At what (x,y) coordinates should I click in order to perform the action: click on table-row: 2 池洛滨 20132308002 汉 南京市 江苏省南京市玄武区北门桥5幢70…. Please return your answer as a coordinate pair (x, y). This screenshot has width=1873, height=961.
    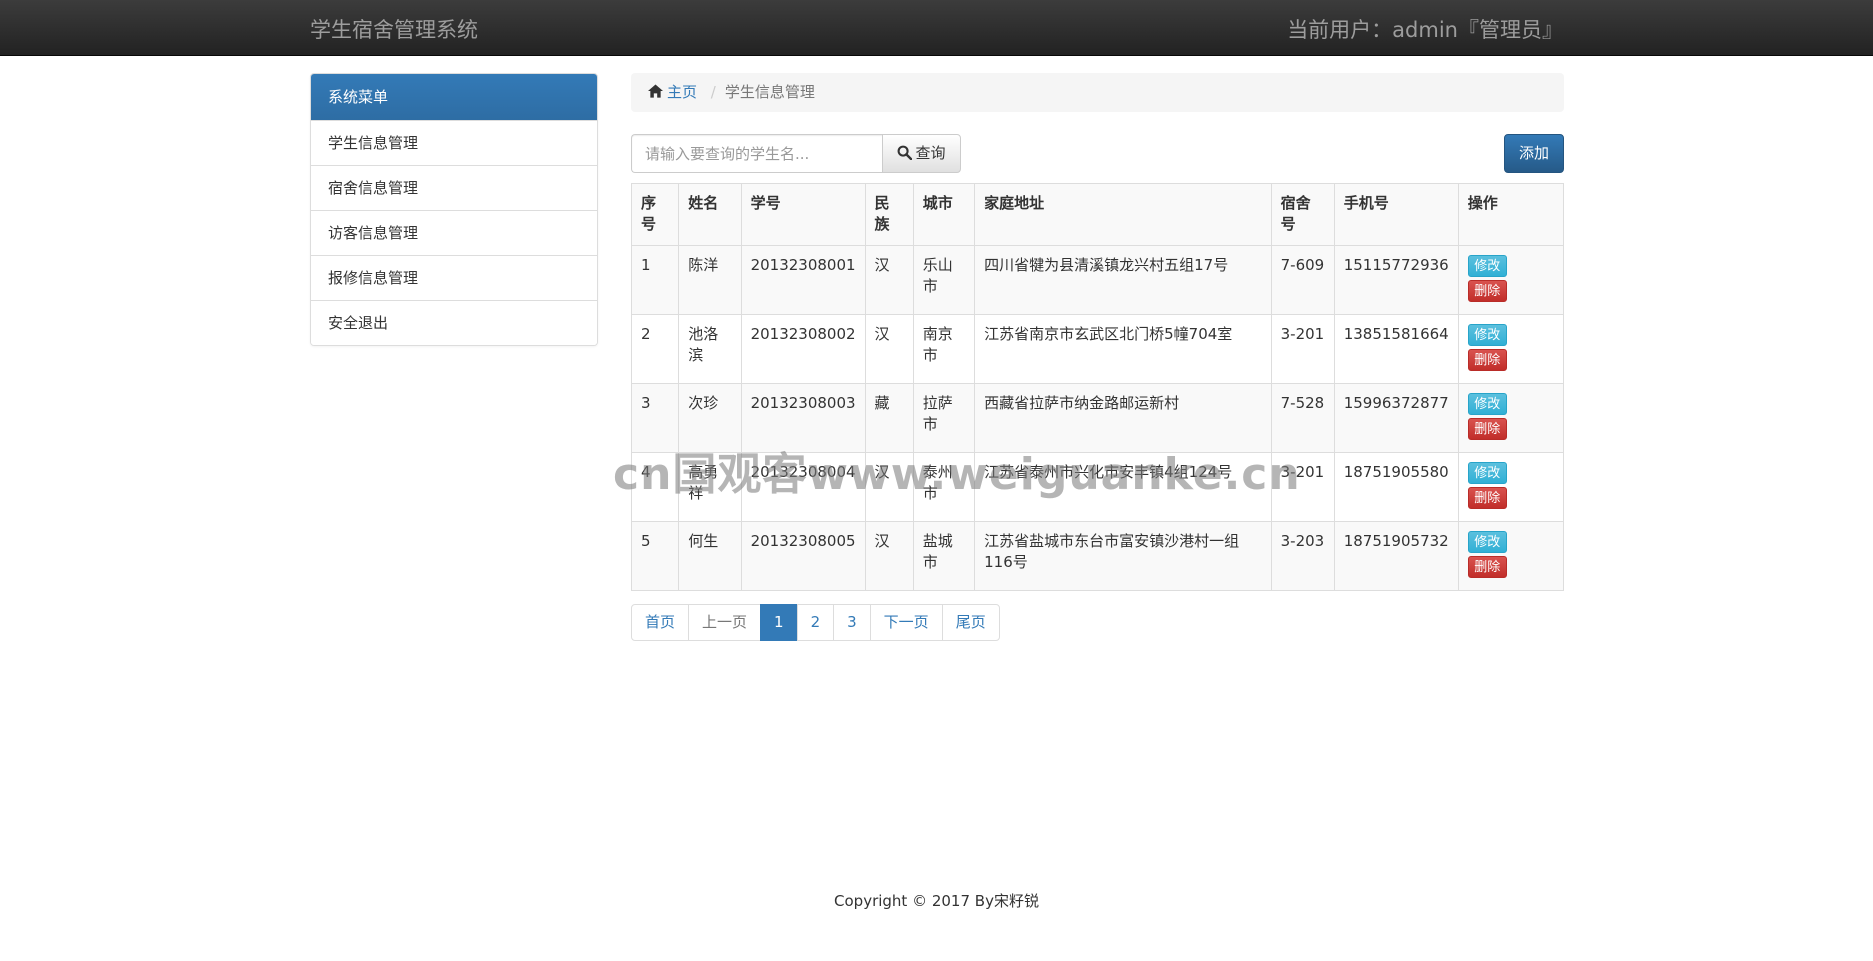
    Looking at the image, I should click on (1097, 349).